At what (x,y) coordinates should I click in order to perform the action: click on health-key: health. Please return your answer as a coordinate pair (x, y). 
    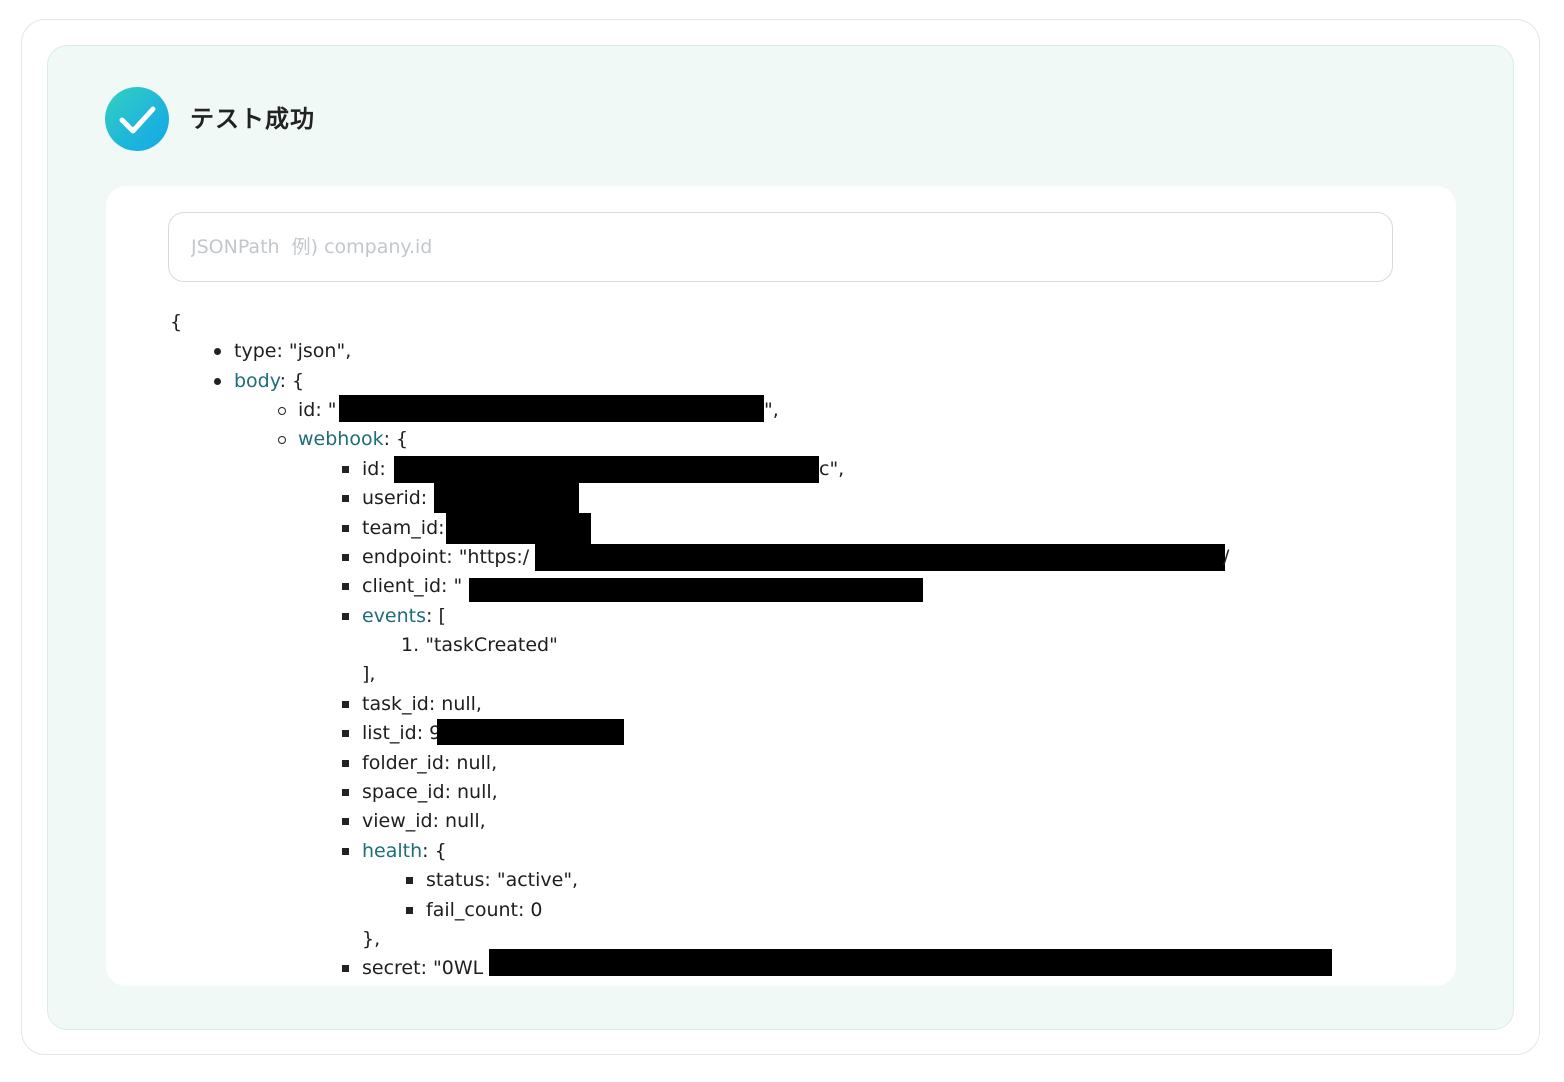
    Looking at the image, I should click on (392, 851).